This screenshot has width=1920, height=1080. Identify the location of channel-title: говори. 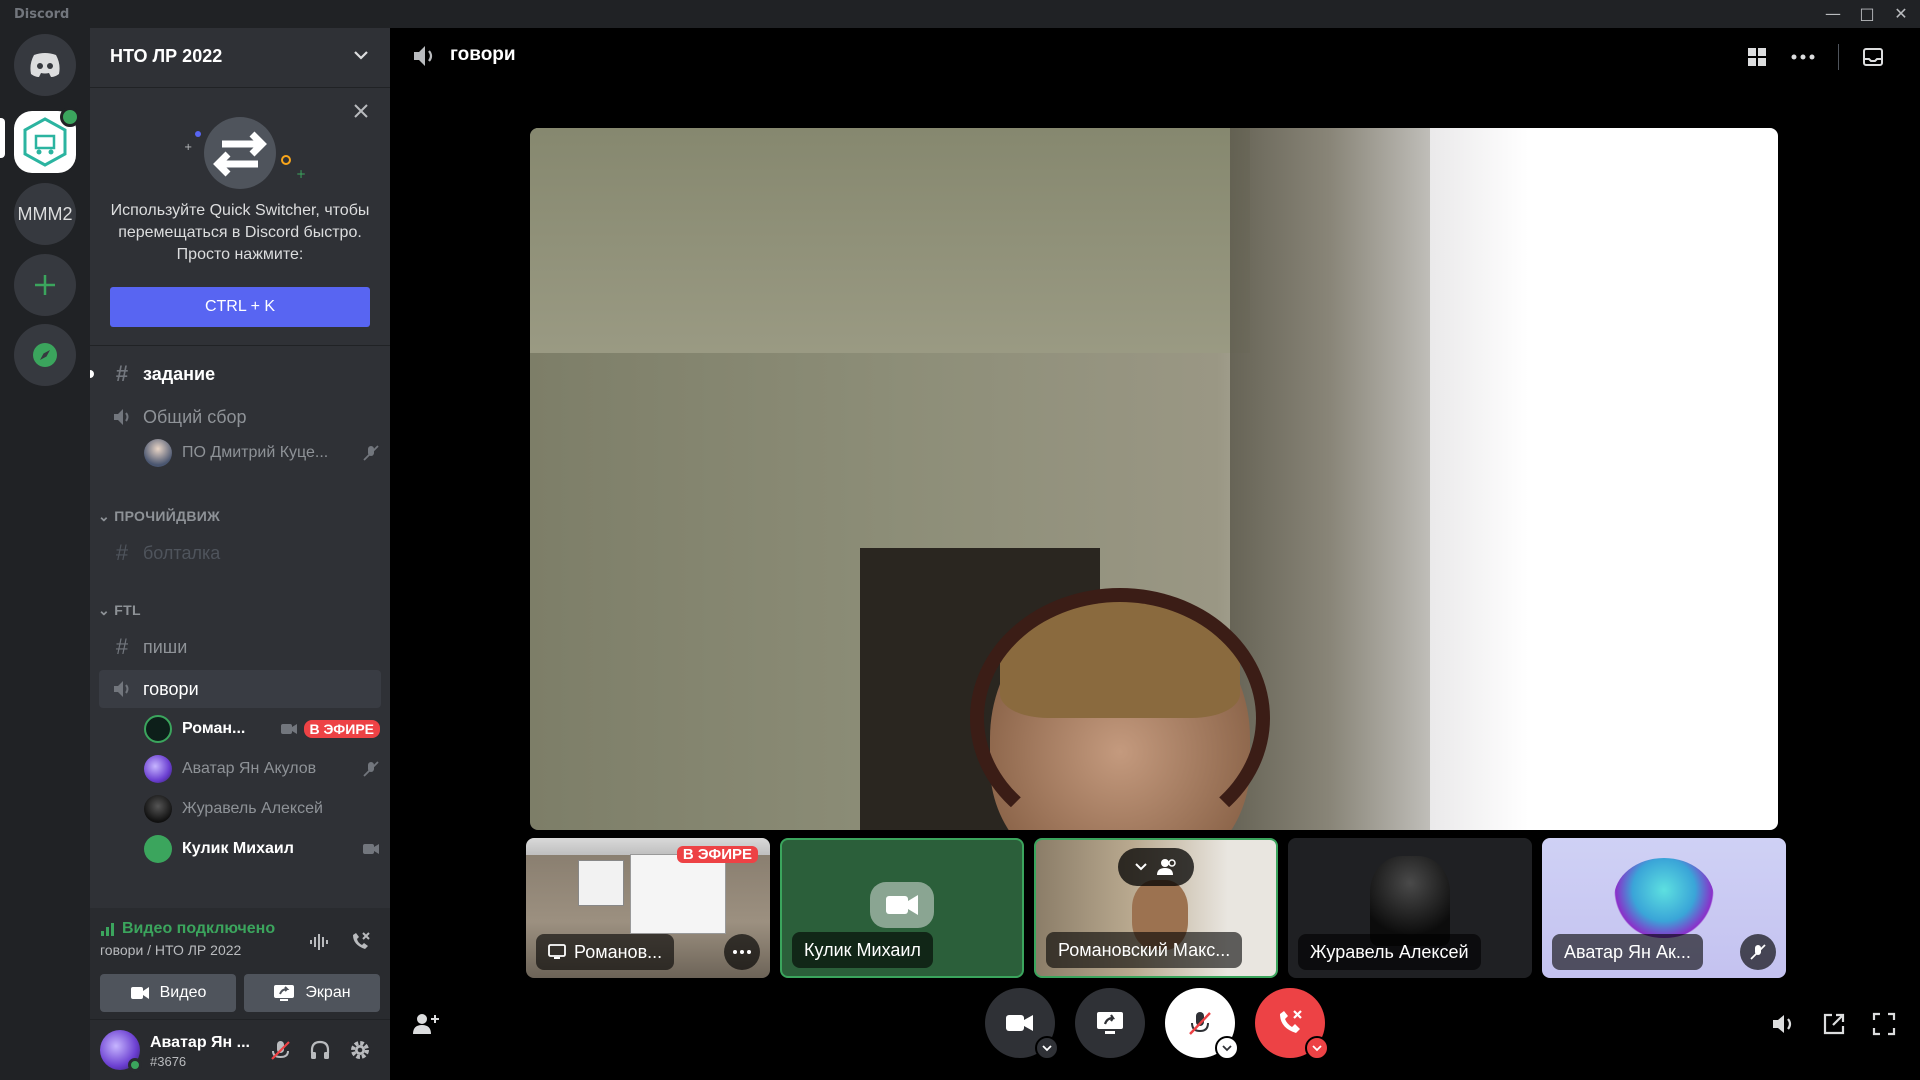
(483, 54).